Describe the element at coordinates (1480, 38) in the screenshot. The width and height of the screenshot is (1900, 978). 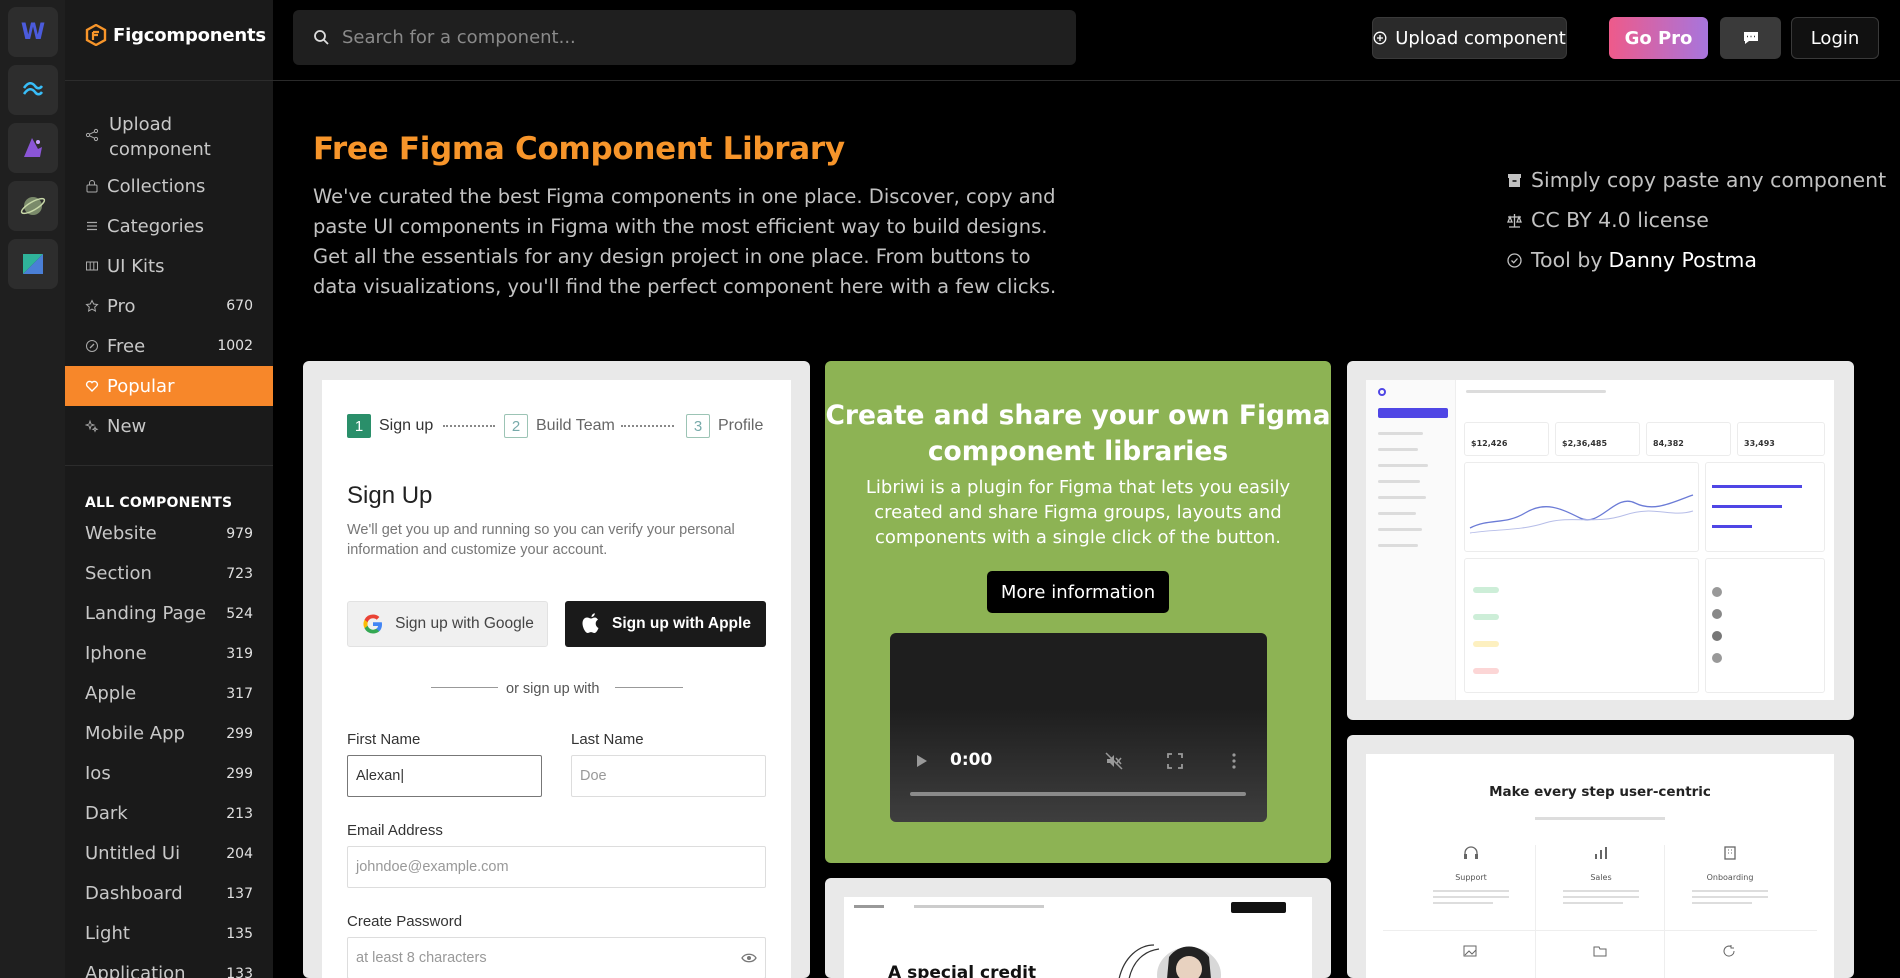
I see `upload-label: Upload component` at that location.